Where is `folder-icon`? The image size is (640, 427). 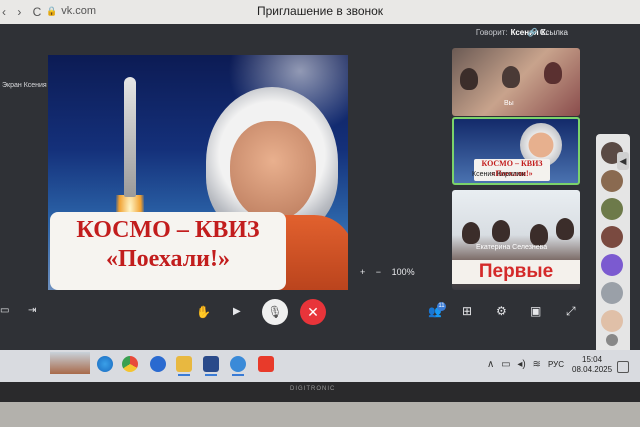
folder-icon is located at coordinates (184, 364).